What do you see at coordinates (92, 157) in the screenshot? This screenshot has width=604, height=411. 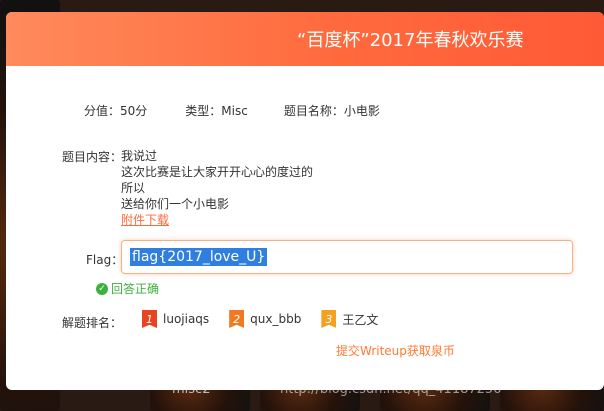 I see `content-label: 题目内容：` at bounding box center [92, 157].